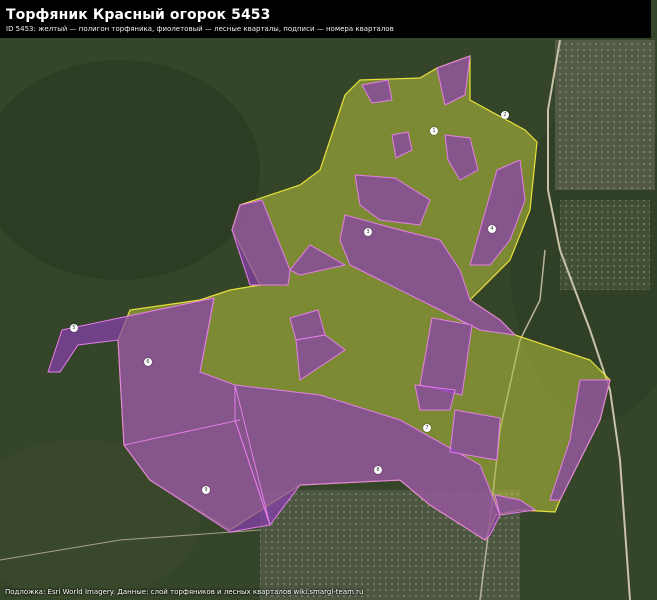  I want to click on quarter-label-1: 1, so click(434, 131).